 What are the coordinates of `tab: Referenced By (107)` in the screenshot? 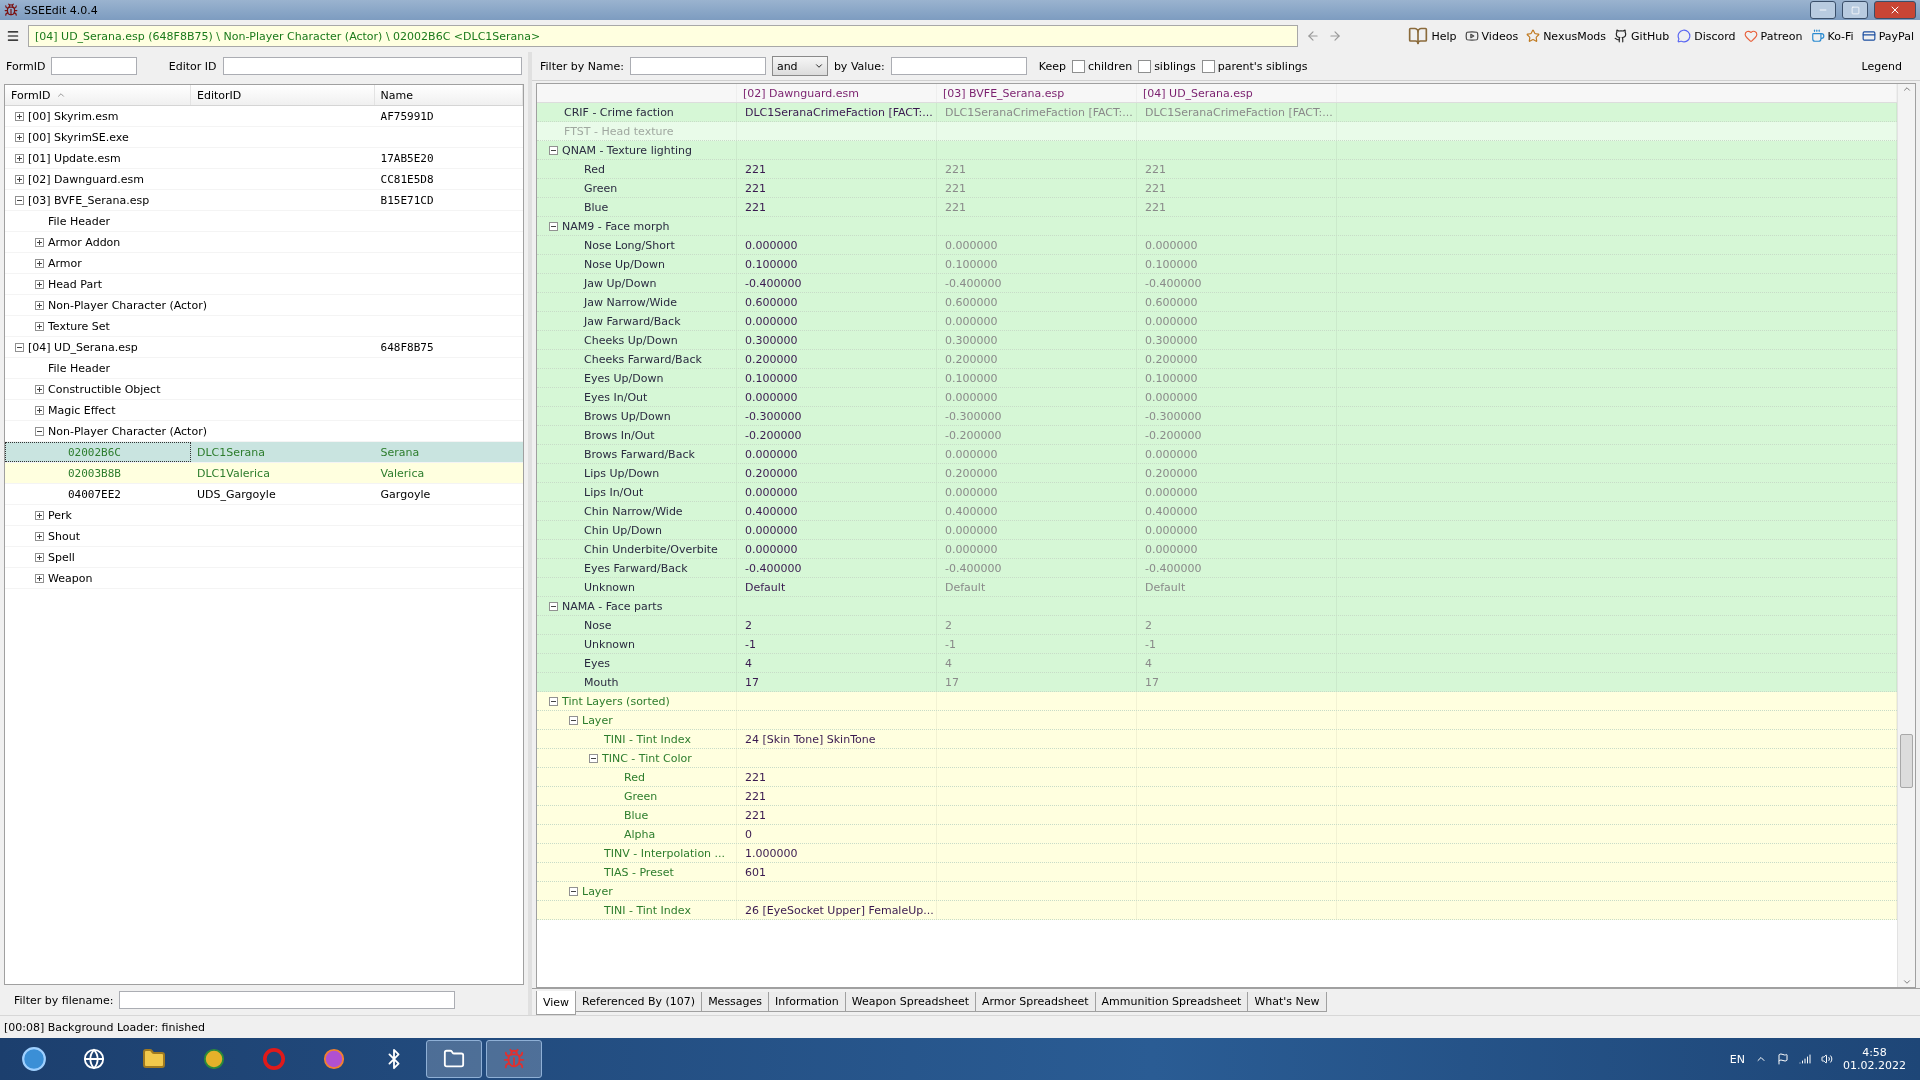 It's located at (639, 1002).